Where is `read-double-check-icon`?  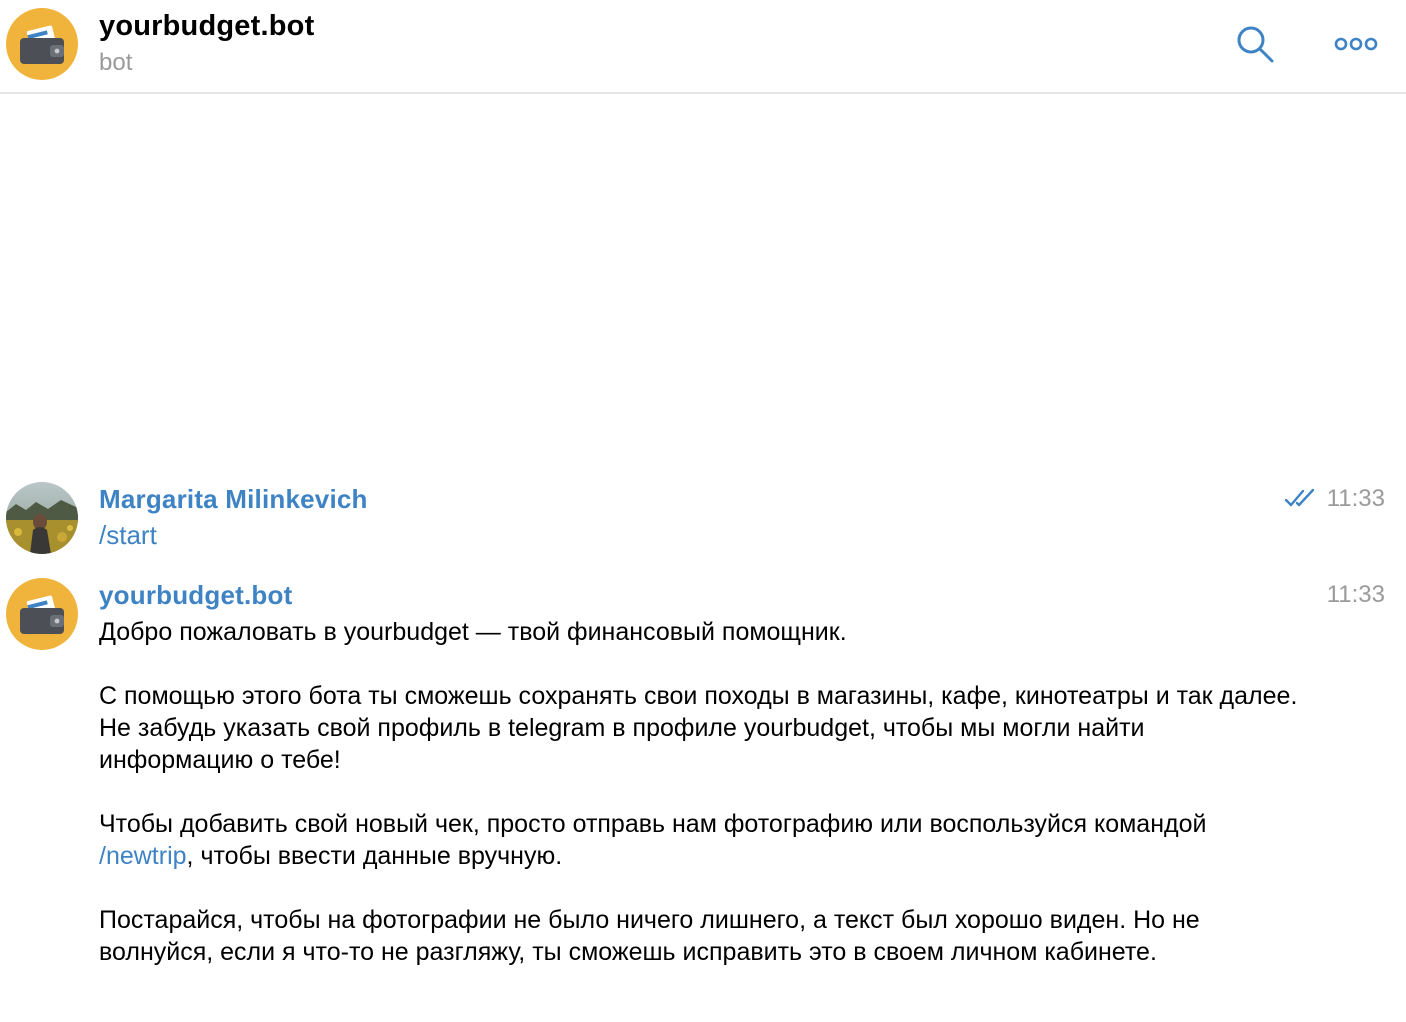
read-double-check-icon is located at coordinates (1299, 497).